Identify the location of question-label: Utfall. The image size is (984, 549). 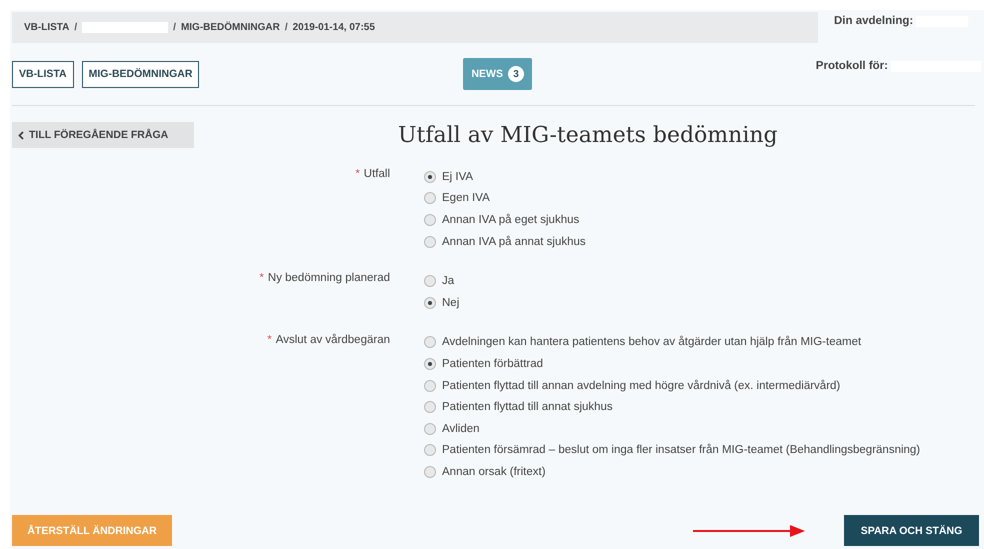
(377, 174).